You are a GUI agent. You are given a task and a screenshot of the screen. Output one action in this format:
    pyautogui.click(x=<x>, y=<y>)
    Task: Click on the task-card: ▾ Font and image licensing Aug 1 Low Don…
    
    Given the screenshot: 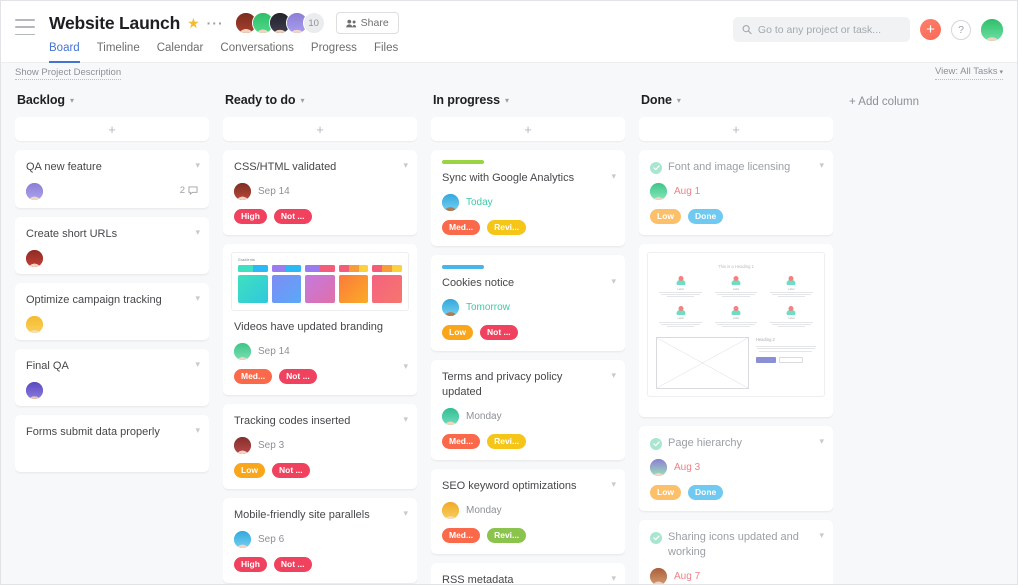 What is the action you would take?
    pyautogui.click(x=736, y=192)
    